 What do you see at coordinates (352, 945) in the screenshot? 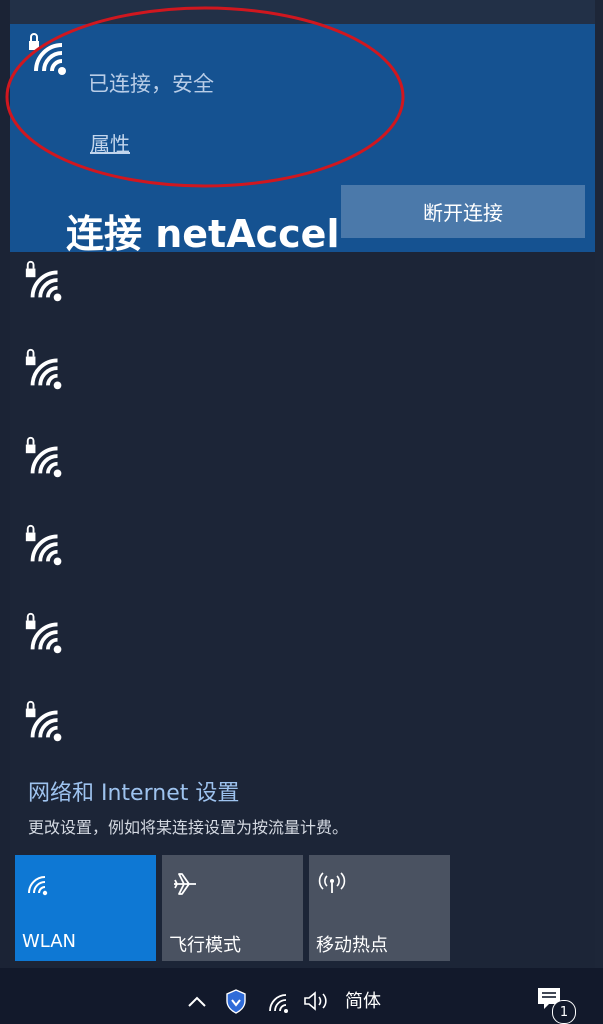
I see `hotspot-tile-label: 移动热点` at bounding box center [352, 945].